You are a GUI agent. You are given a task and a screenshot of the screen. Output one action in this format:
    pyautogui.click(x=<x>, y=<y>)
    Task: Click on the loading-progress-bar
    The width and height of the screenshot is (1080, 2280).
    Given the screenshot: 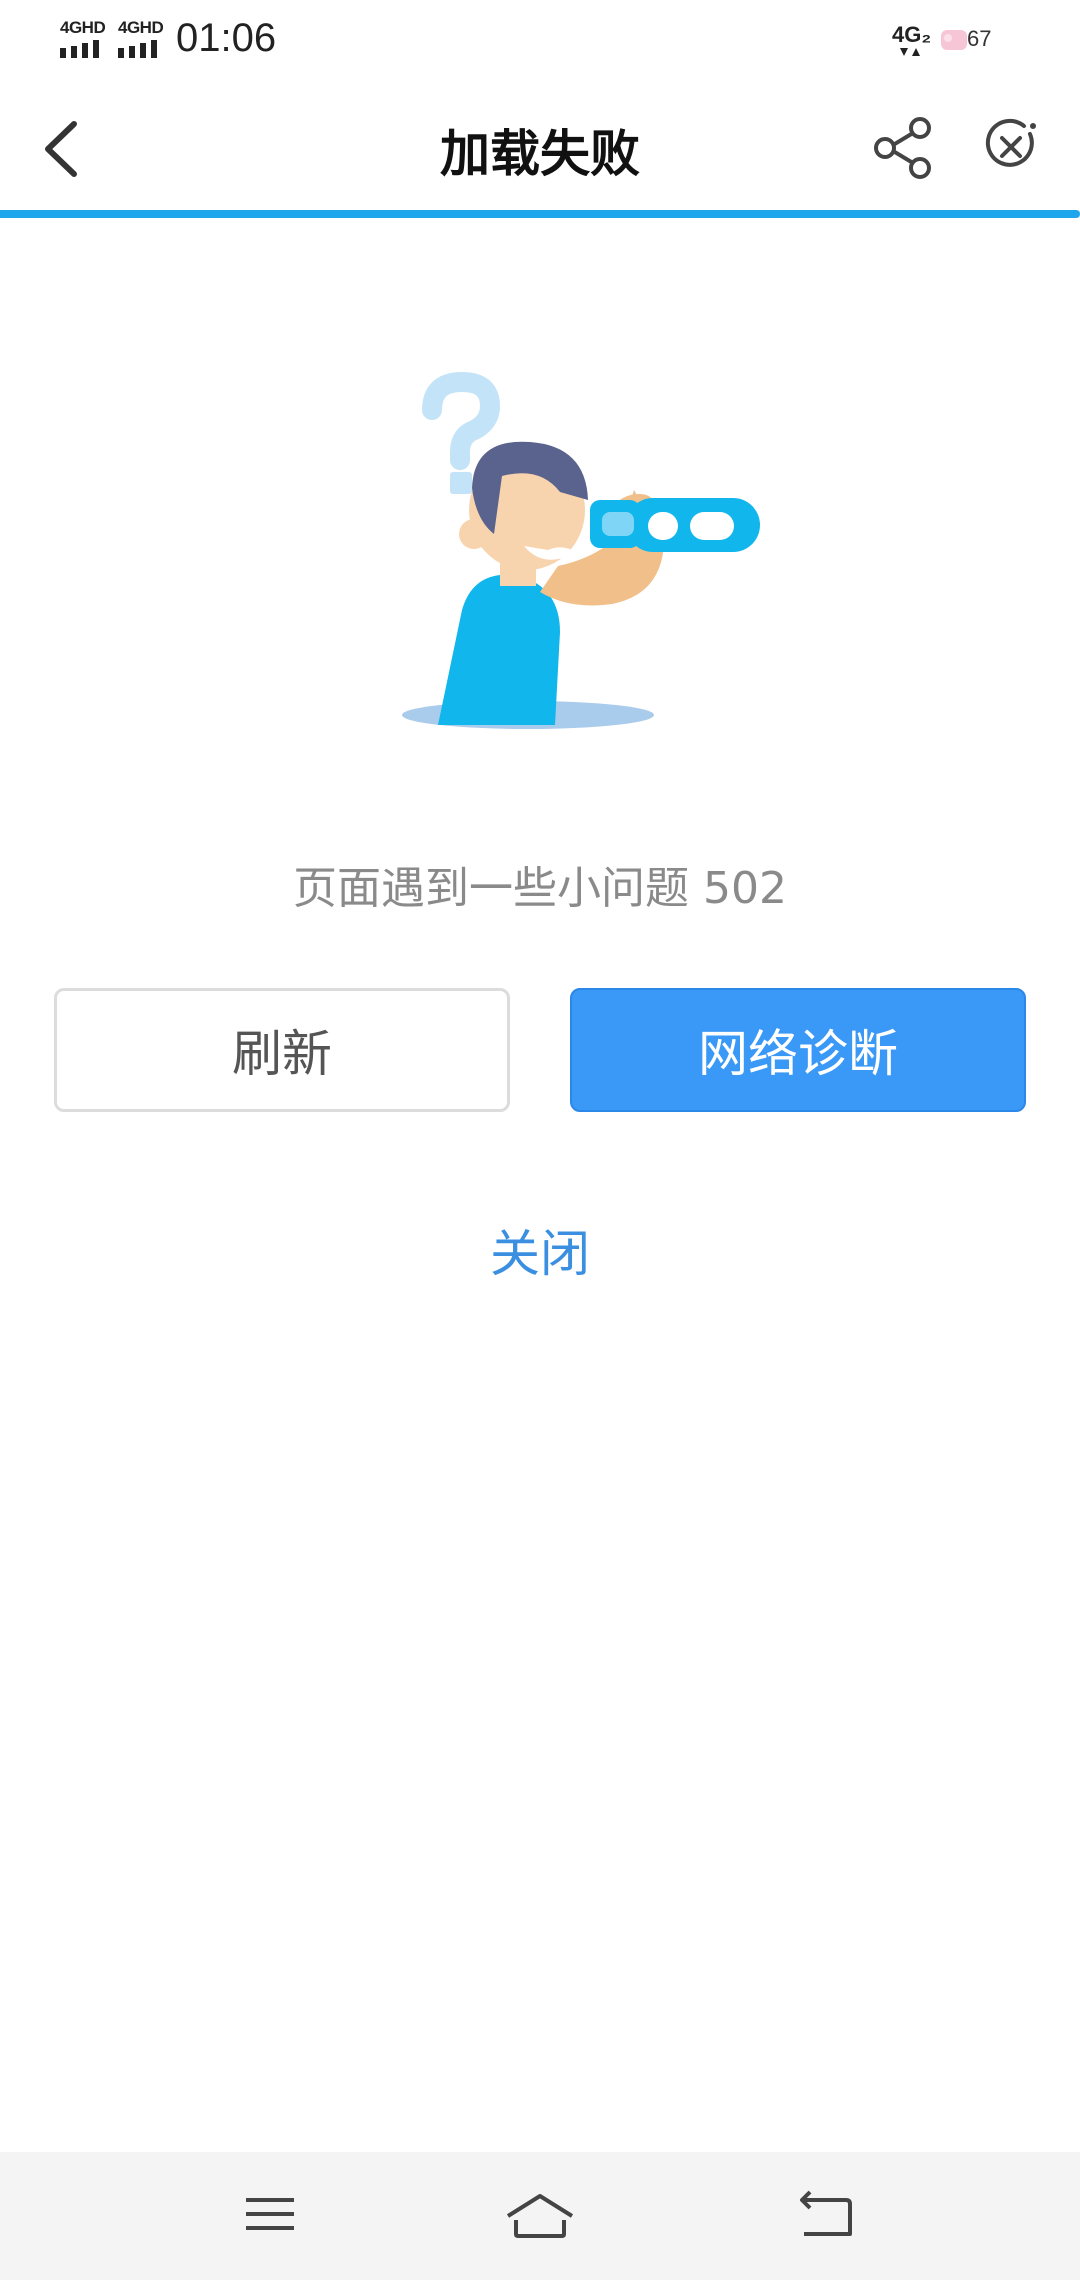 What is the action you would take?
    pyautogui.click(x=540, y=214)
    